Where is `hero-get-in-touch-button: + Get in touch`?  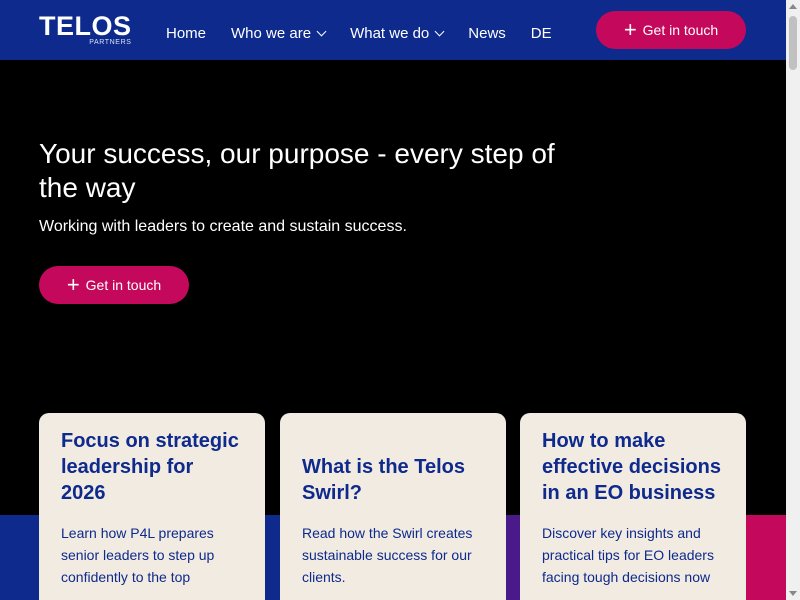
hero-get-in-touch-button: + Get in touch is located at coordinates (114, 285).